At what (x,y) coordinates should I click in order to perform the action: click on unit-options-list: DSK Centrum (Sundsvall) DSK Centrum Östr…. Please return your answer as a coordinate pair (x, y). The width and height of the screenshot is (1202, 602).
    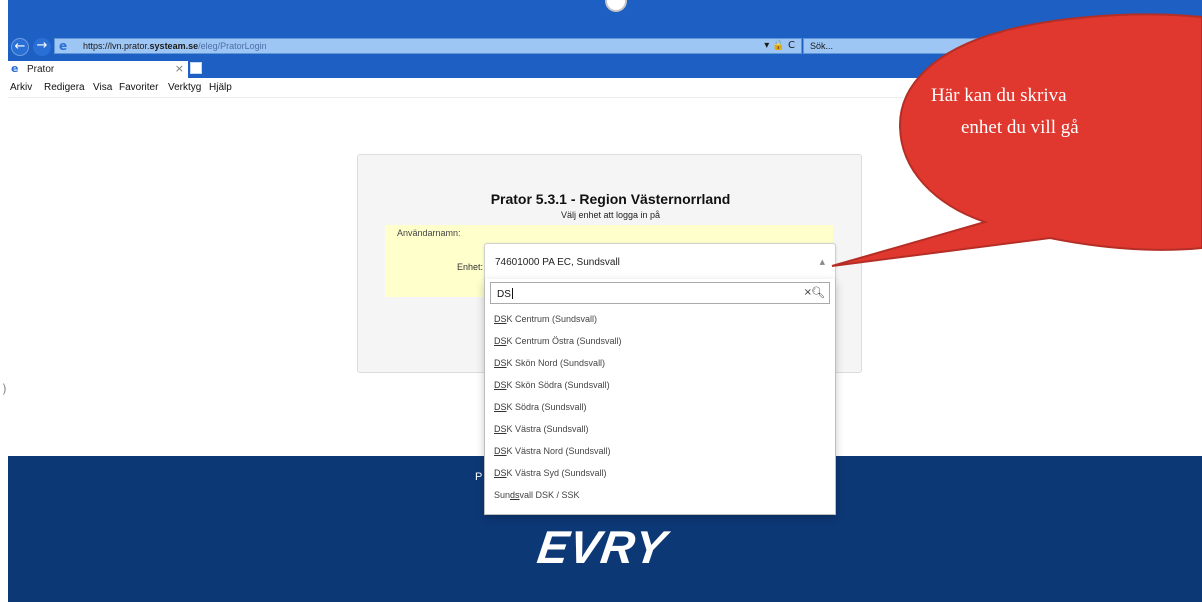
    Looking at the image, I should click on (660, 407).